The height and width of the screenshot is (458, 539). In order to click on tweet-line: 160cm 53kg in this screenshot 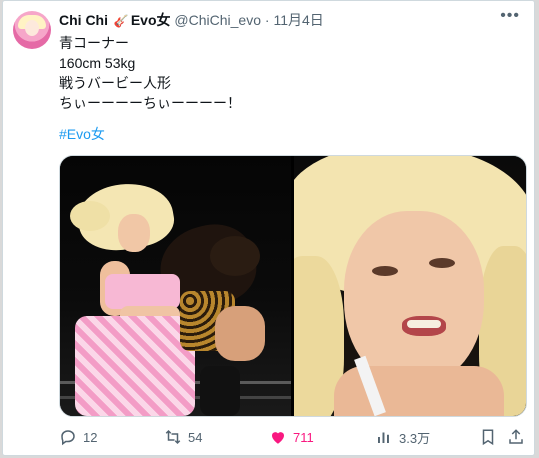, I will do `click(97, 63)`.